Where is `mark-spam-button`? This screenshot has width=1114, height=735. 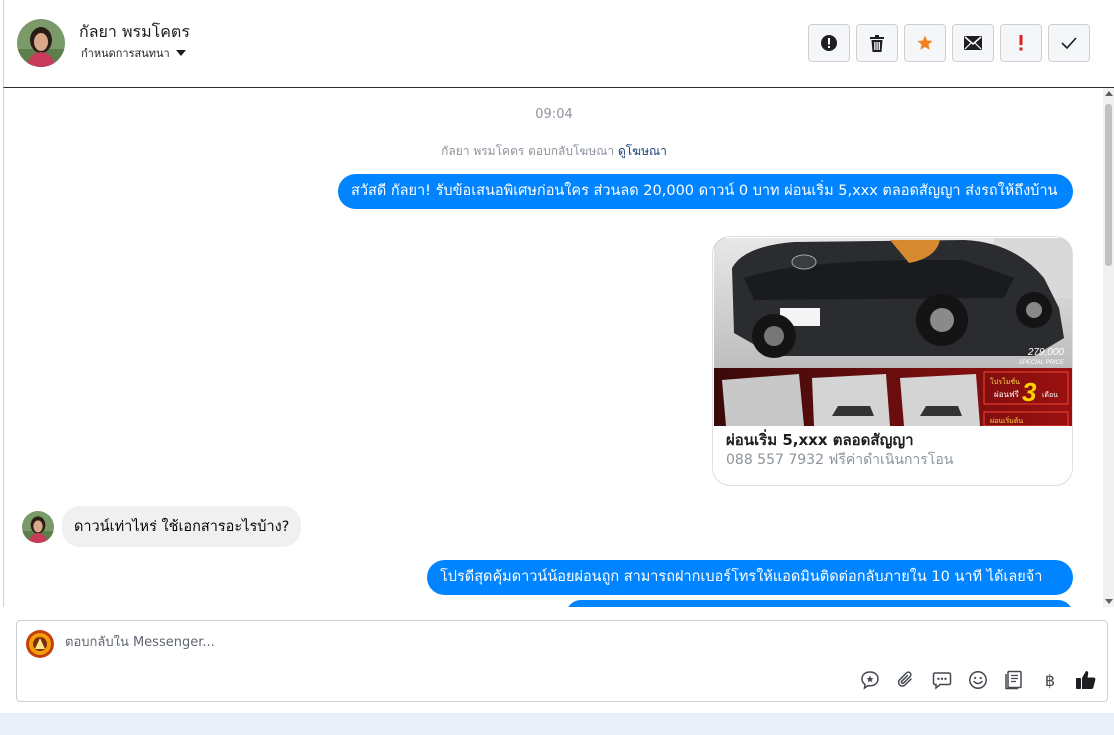
mark-spam-button is located at coordinates (829, 43).